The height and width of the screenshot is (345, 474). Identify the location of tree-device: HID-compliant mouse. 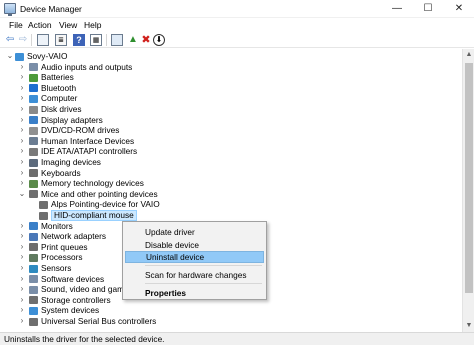
(245, 215).